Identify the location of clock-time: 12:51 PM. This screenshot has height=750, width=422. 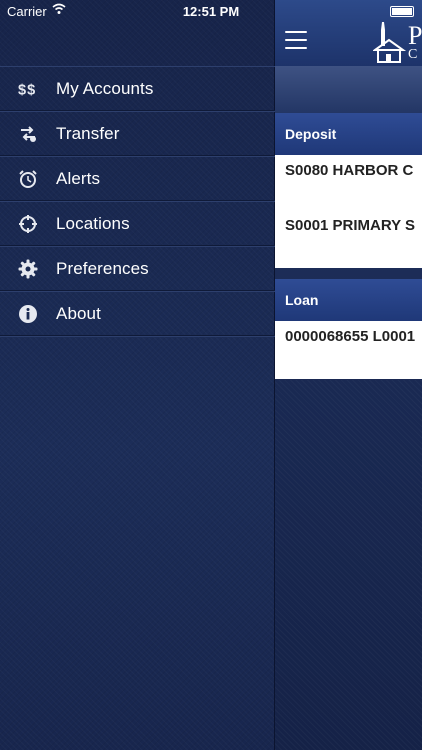
(211, 11).